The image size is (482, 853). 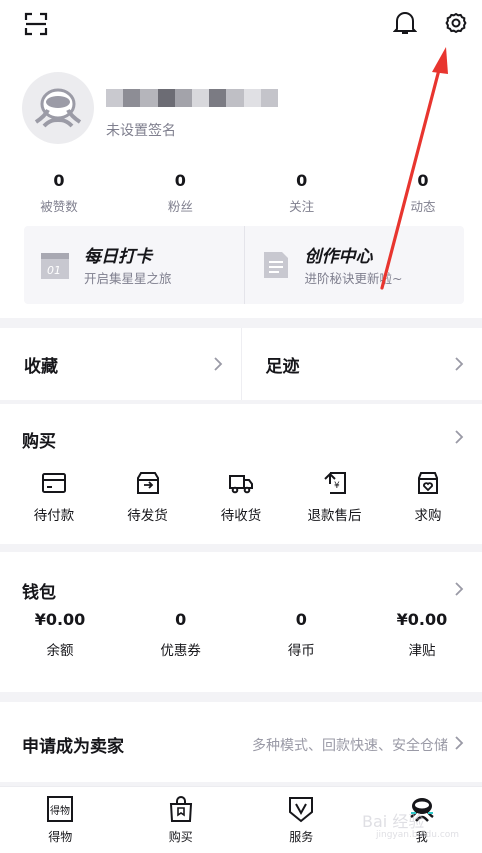 I want to click on order-label: 待发货, so click(x=147, y=516).